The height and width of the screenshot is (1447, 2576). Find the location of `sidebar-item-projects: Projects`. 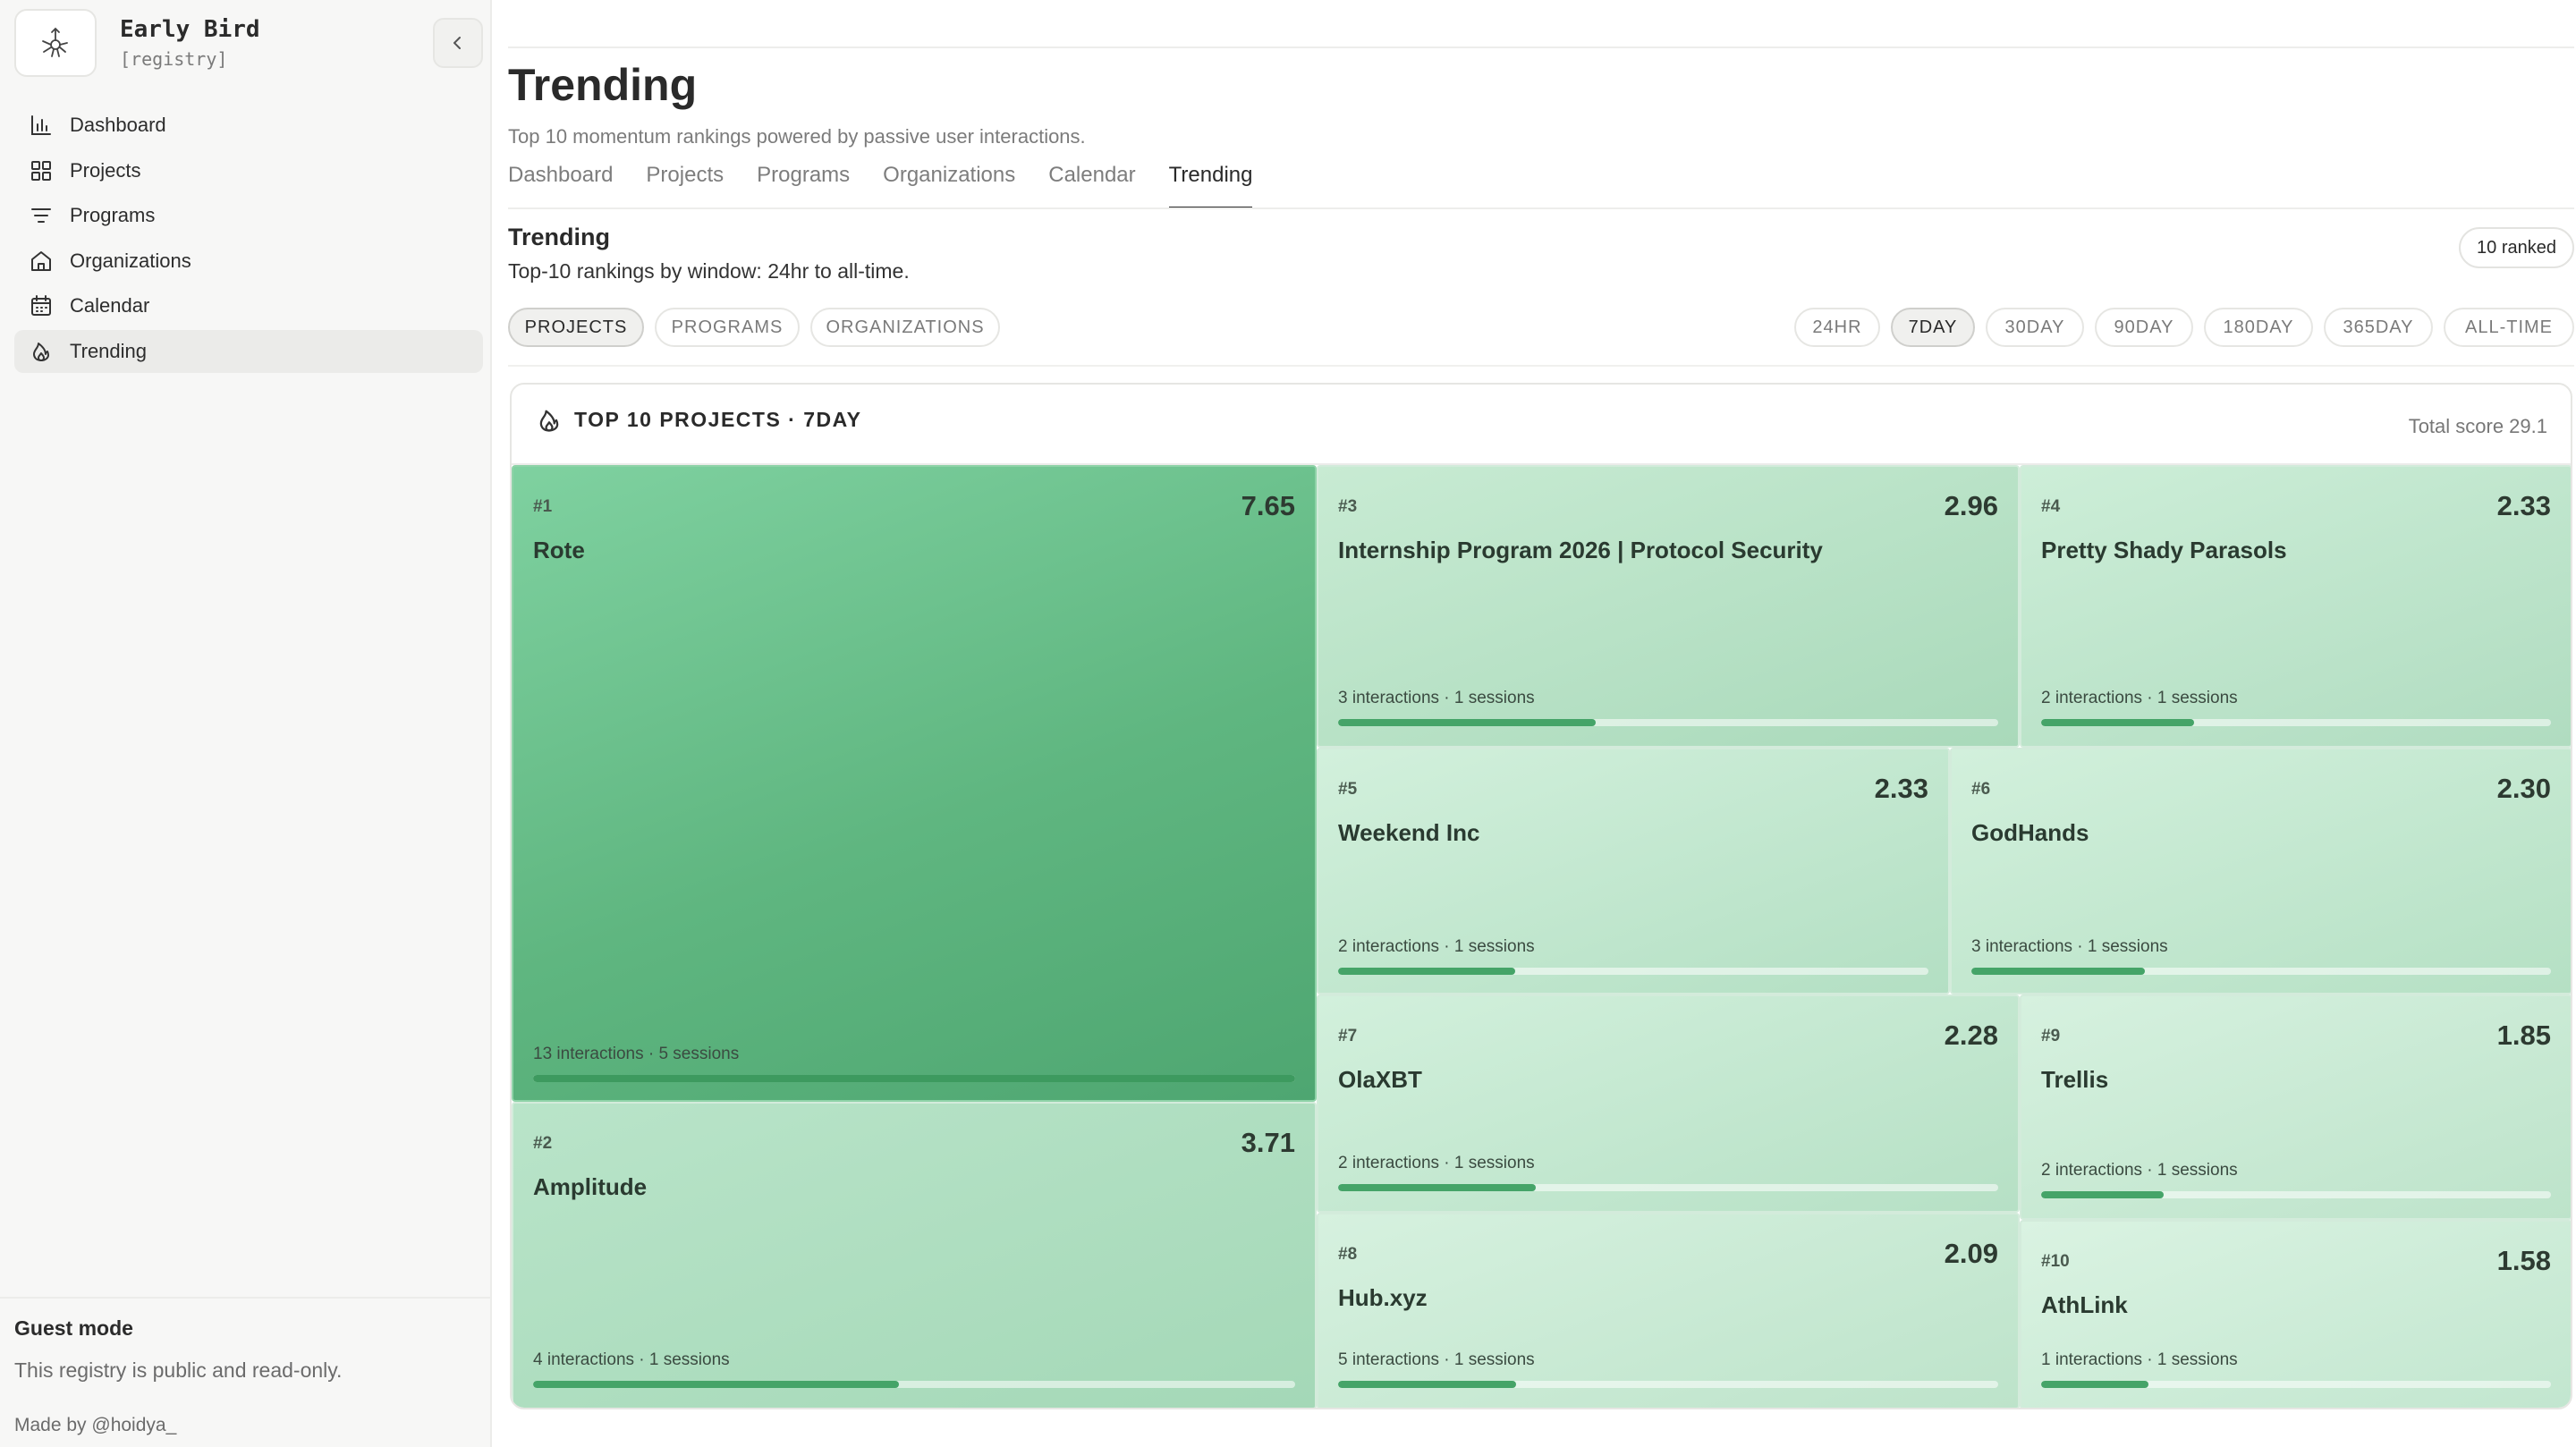

sidebar-item-projects: Projects is located at coordinates (248, 170).